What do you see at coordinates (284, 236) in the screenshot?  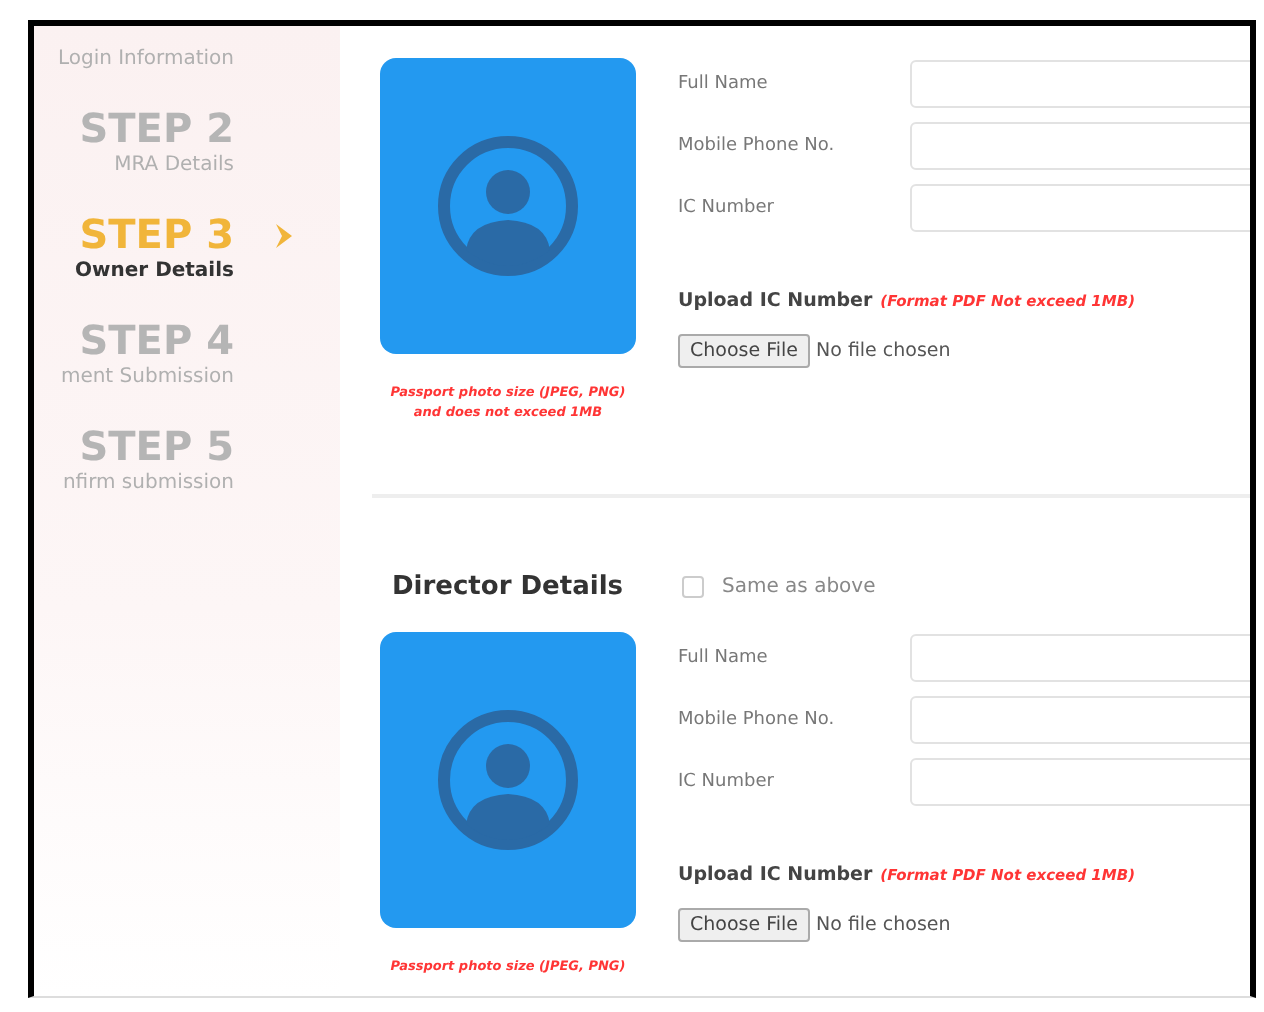 I see `chevron-icon` at bounding box center [284, 236].